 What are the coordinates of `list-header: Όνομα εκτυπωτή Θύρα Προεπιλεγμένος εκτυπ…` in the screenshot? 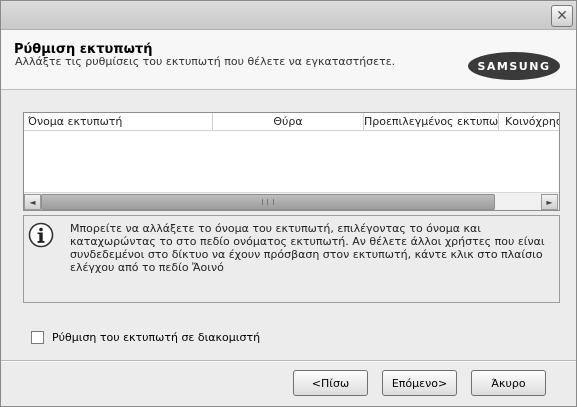 It's located at (291, 122).